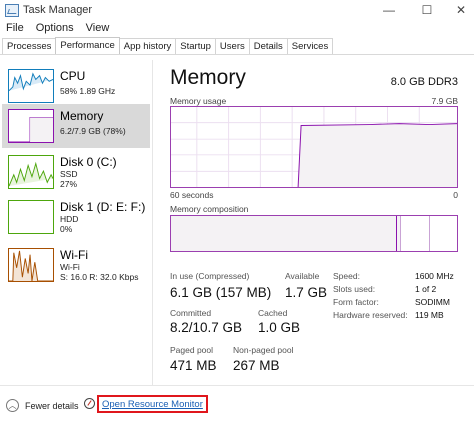 This screenshot has height=421, width=474. Describe the element at coordinates (221, 292) in the screenshot. I see `in-use-value: 6.1 GB (157 MB)` at that location.